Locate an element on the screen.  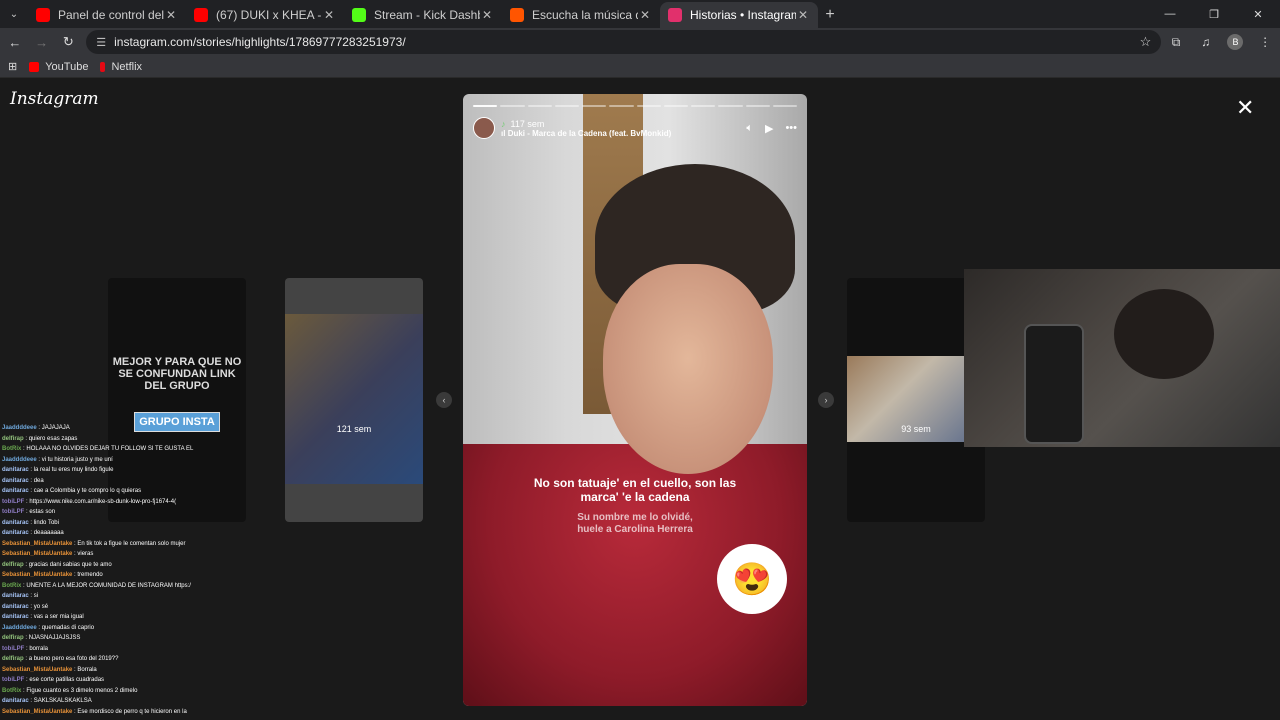
media-controls-button: ♫ is located at coordinates (1206, 42).